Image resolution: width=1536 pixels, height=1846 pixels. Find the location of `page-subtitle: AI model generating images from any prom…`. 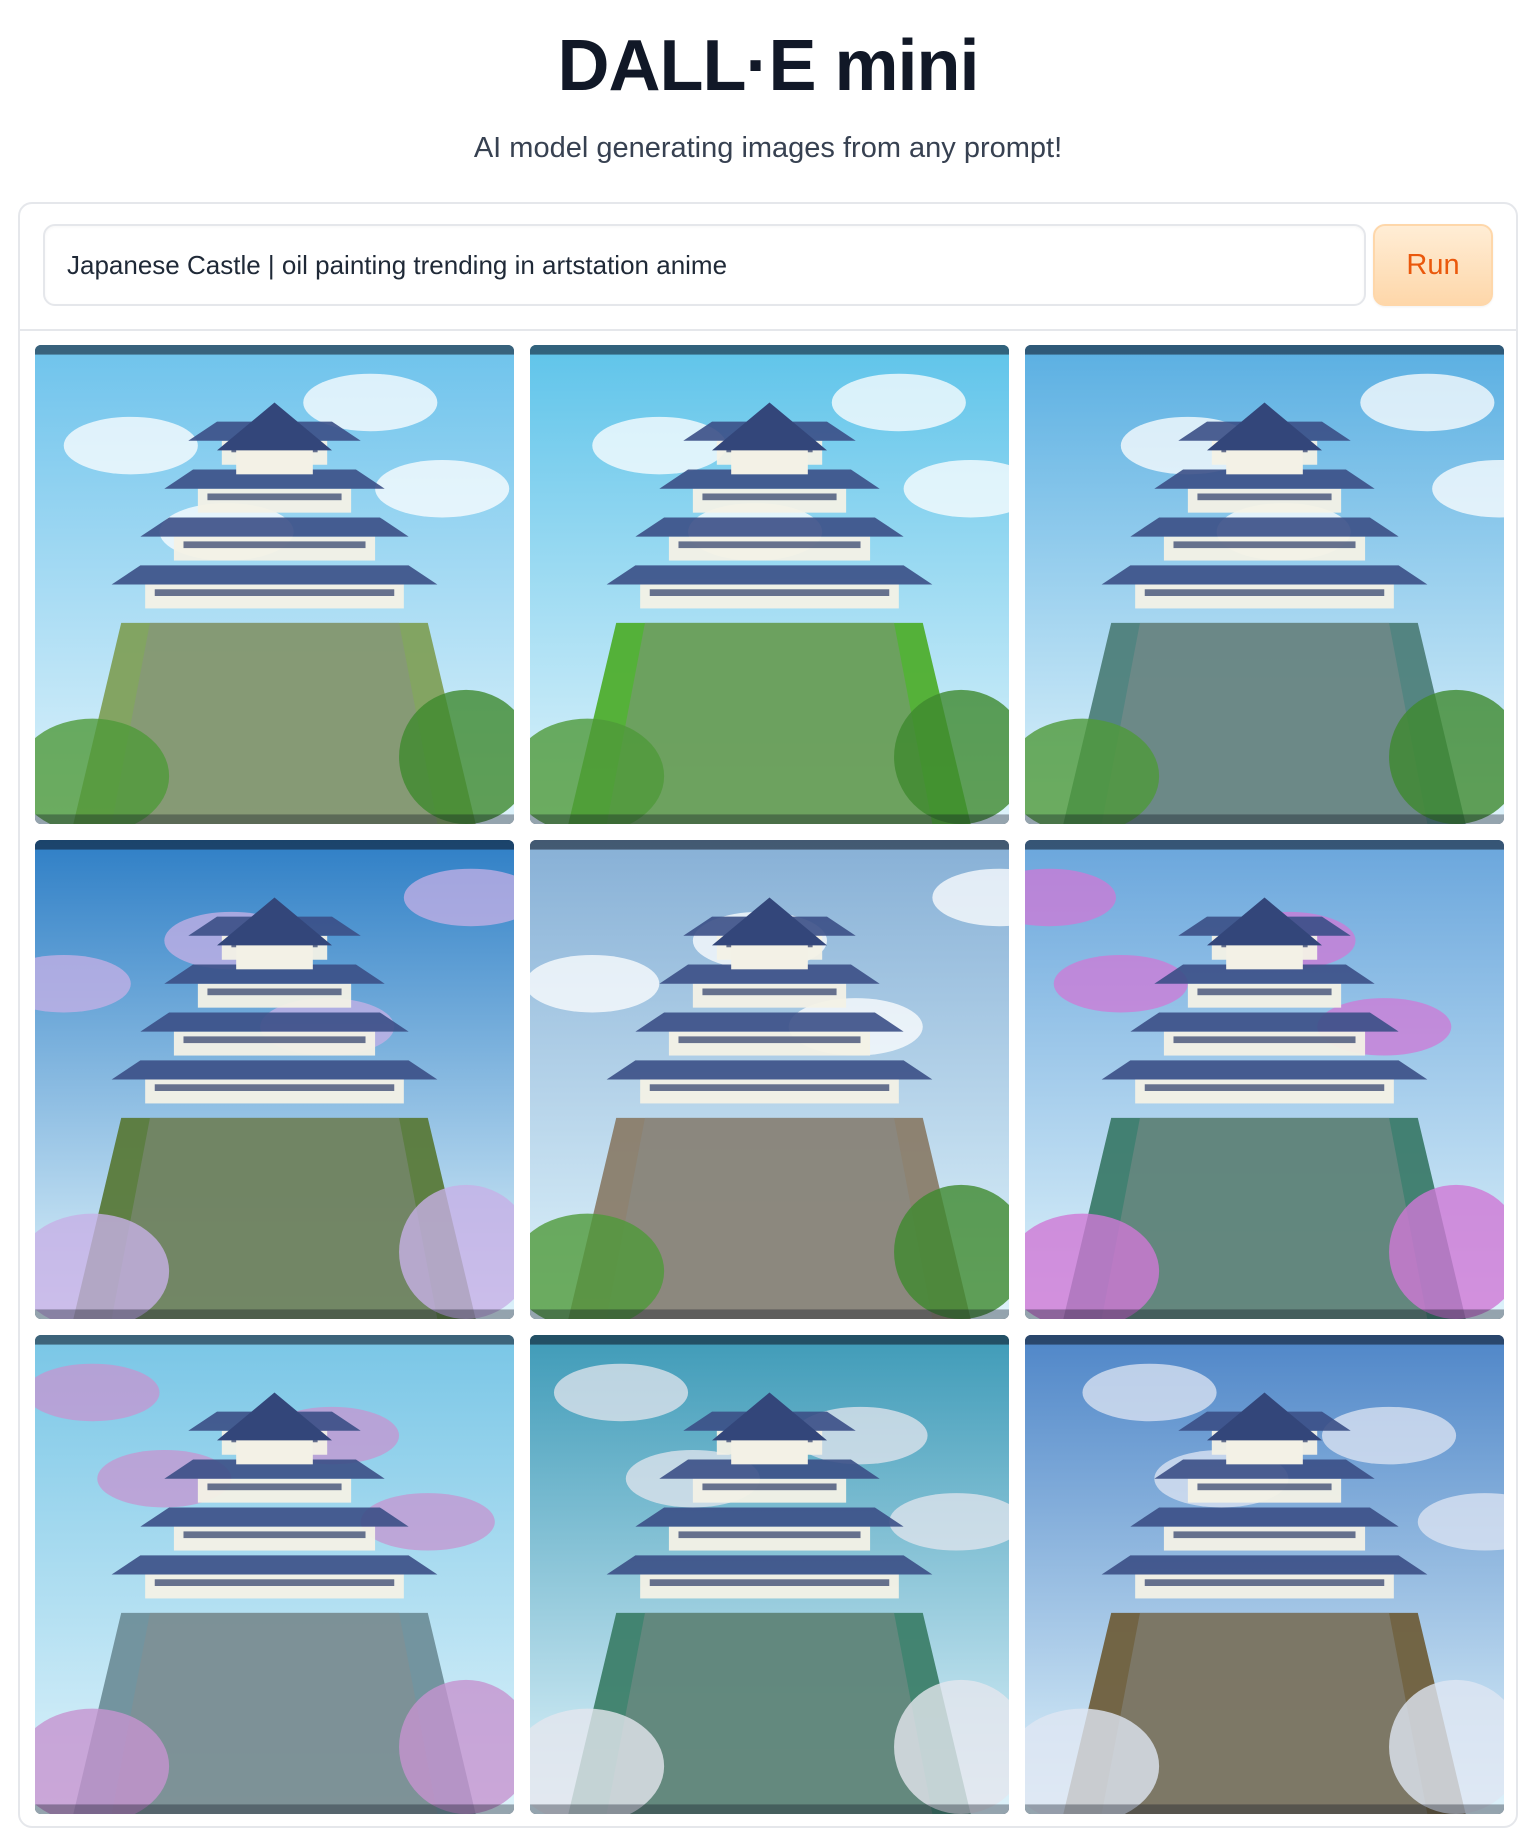

page-subtitle: AI model generating images from any prom… is located at coordinates (768, 148).